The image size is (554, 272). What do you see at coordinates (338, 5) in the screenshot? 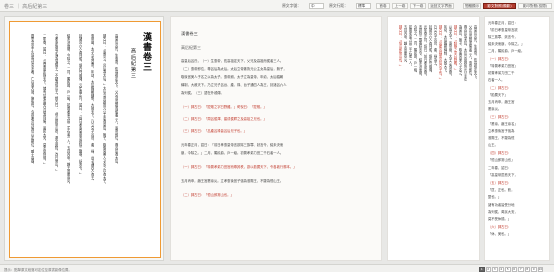
I see `line-spacing-label: 原文行距：` at bounding box center [338, 5].